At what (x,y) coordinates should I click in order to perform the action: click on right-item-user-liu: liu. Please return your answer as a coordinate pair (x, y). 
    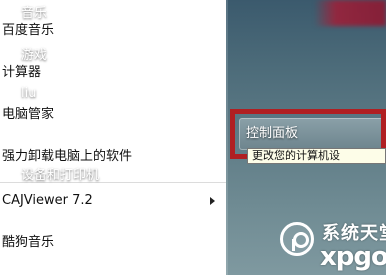
    Looking at the image, I should click on (28, 94).